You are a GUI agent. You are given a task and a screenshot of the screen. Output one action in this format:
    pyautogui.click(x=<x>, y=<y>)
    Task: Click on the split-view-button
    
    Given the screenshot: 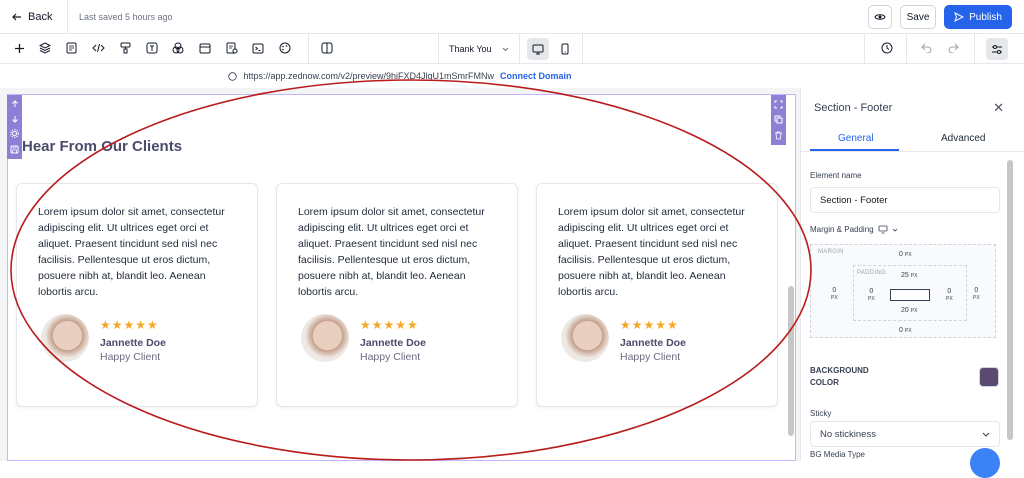 What is the action you would take?
    pyautogui.click(x=327, y=48)
    